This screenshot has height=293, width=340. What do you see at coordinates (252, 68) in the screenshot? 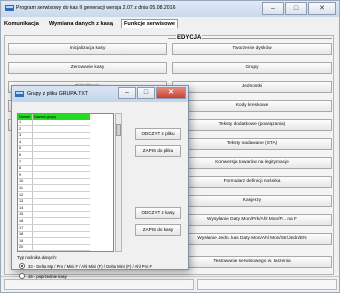
I see `grupy-button: Grupy` at bounding box center [252, 68].